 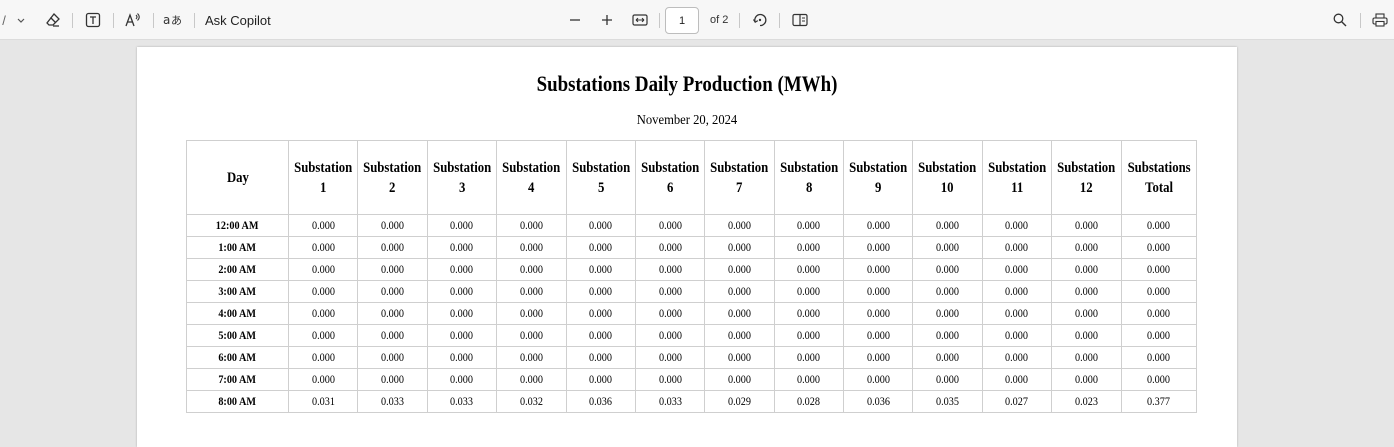 I want to click on translate-icon: aあ, so click(x=173, y=20).